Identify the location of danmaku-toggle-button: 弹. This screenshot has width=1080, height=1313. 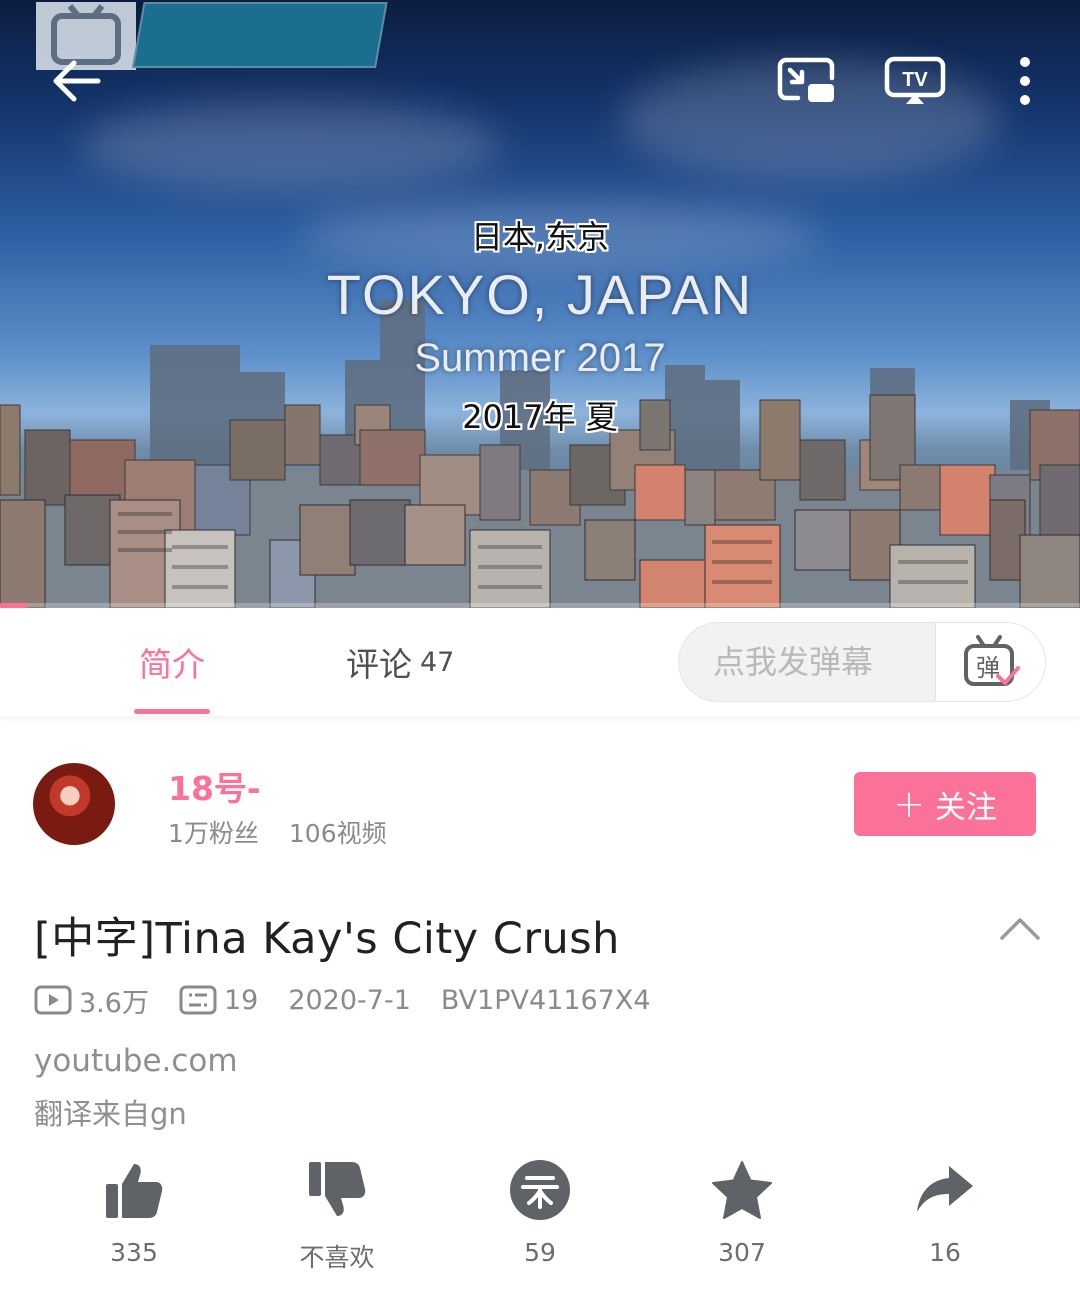
(990, 662).